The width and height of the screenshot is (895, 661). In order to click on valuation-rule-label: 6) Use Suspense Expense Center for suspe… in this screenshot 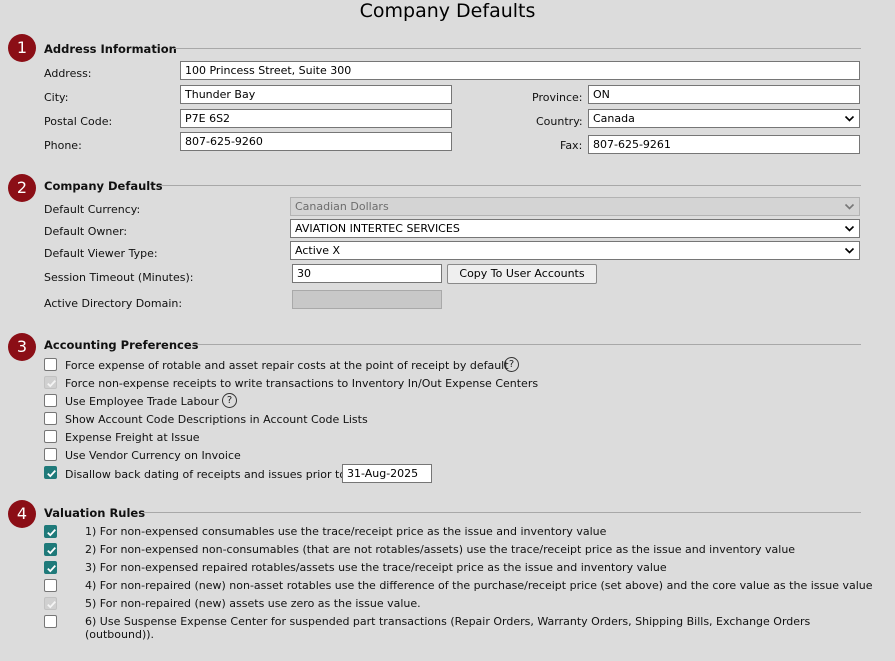, I will do `click(448, 621)`.